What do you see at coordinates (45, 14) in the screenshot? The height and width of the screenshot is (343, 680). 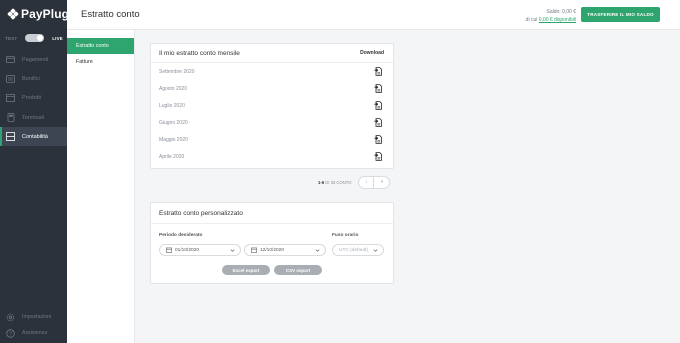 I see `brand-name: PayPlug` at bounding box center [45, 14].